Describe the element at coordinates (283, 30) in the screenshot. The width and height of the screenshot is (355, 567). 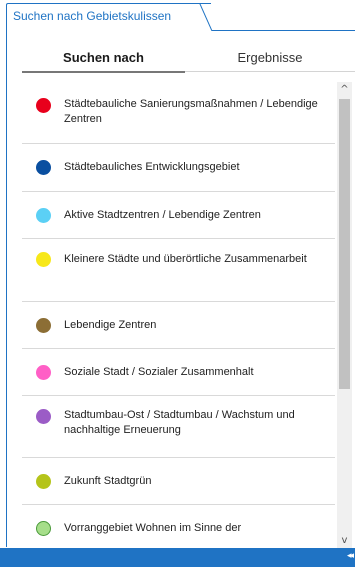
I see `header-divider` at that location.